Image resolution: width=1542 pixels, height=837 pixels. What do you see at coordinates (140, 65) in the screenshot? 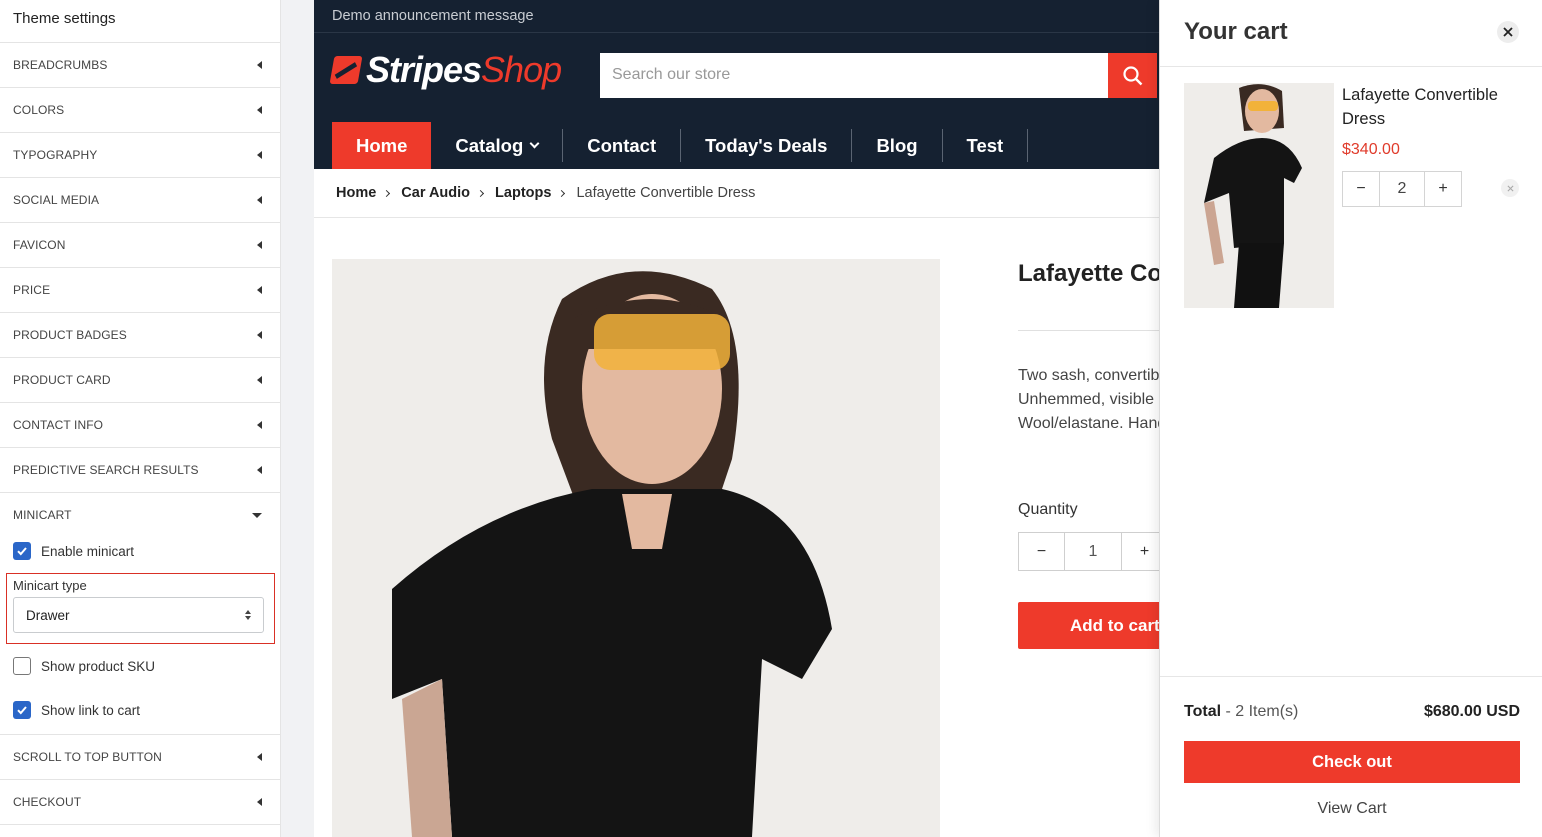
I see `section-breadcrumbs: BREADCRUMBS` at bounding box center [140, 65].